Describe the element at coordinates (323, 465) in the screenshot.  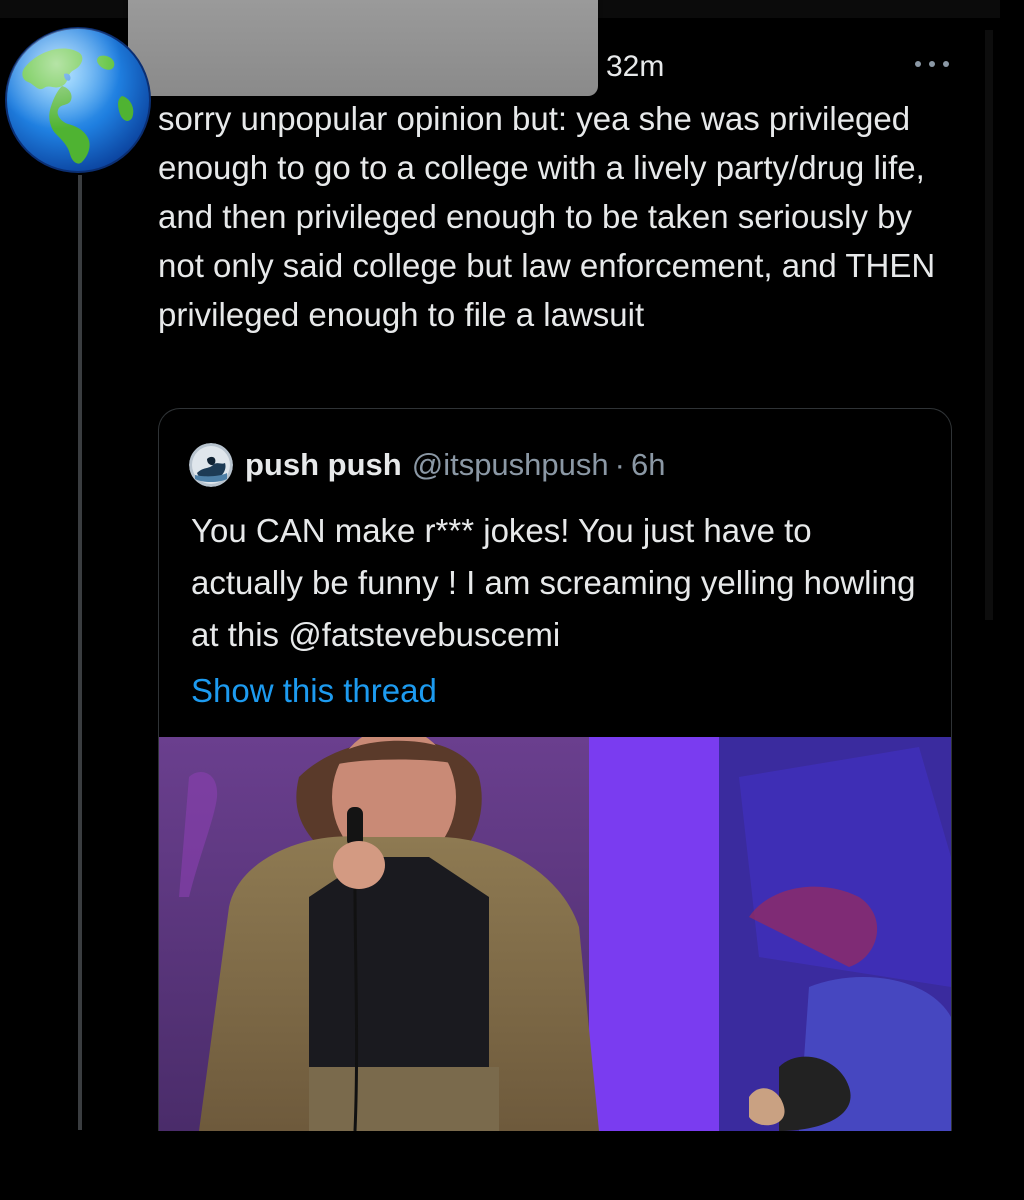
I see `quoted-user-name: push push` at that location.